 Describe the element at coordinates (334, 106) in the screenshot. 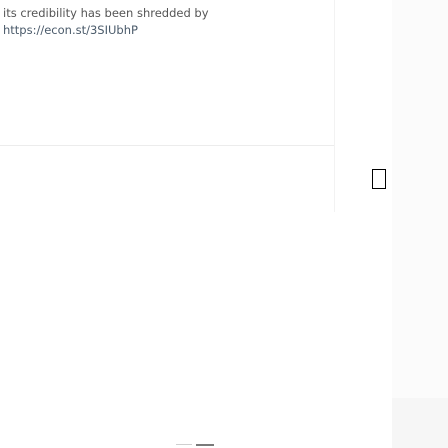

I see `frame-edge` at that location.